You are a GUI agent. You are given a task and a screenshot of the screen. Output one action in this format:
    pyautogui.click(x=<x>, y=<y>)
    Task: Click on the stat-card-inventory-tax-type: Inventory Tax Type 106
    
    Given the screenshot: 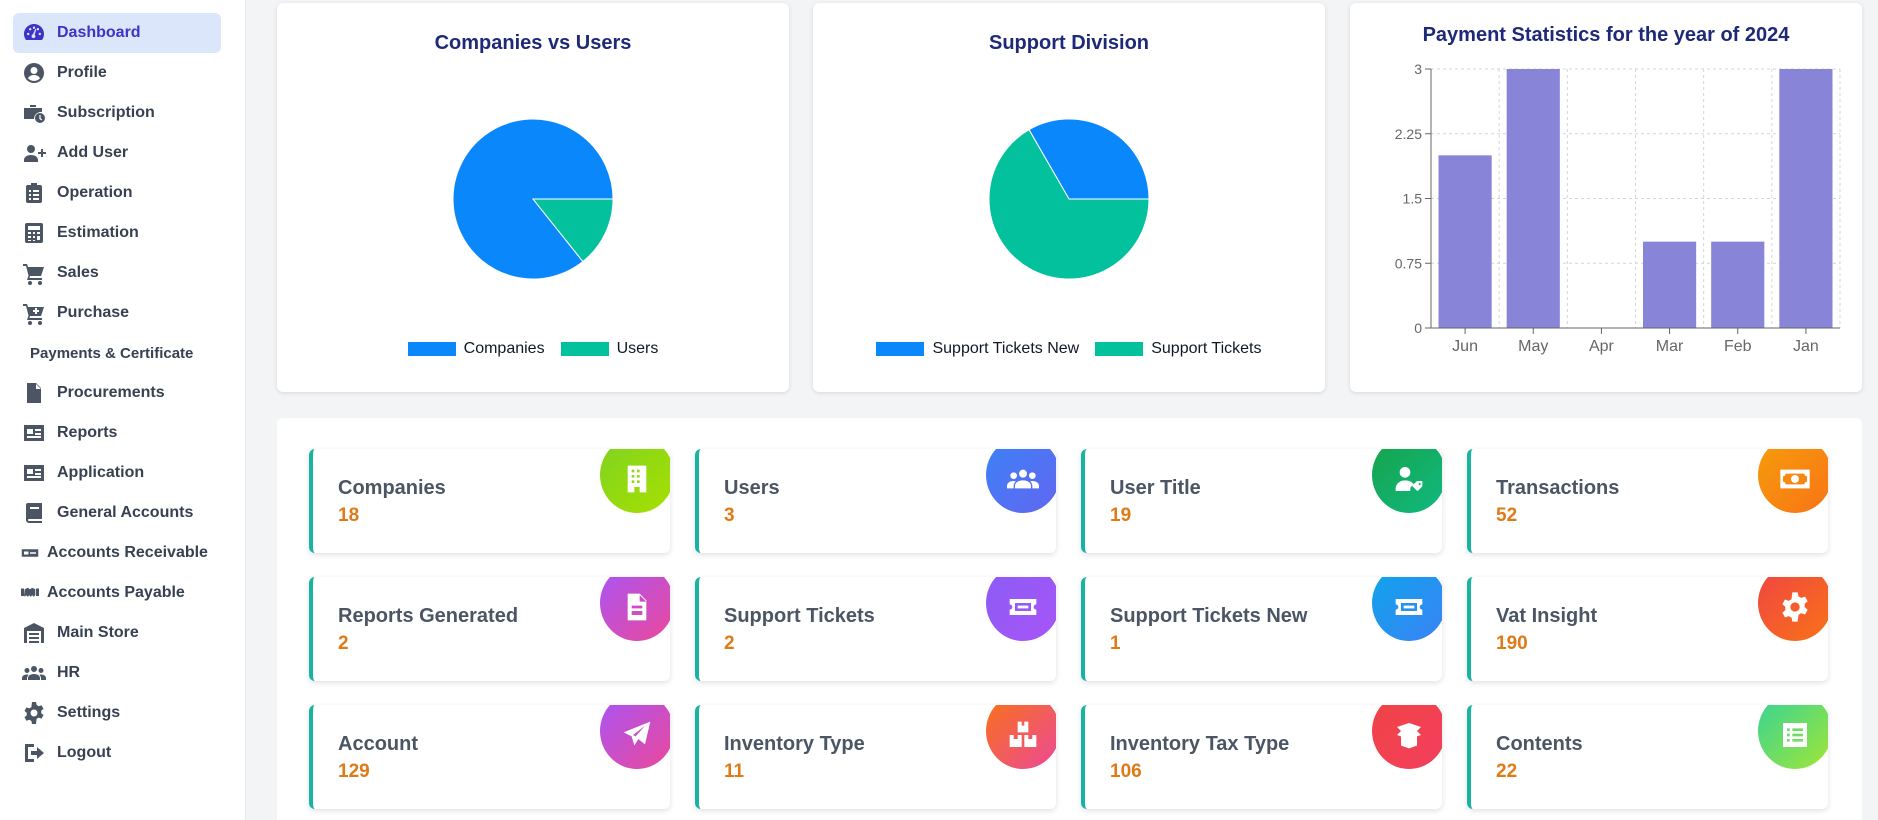 What is the action you would take?
    pyautogui.click(x=1261, y=757)
    